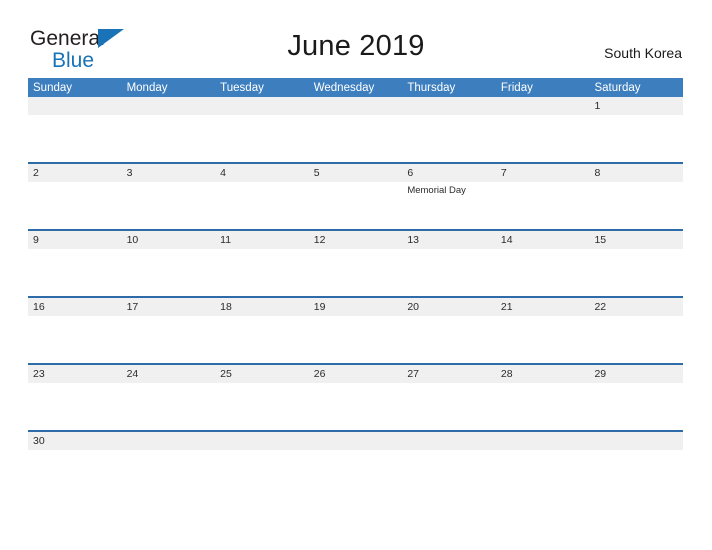 This screenshot has height=550, width=712. Describe the element at coordinates (75, 307) in the screenshot. I see `date-number: 16` at that location.